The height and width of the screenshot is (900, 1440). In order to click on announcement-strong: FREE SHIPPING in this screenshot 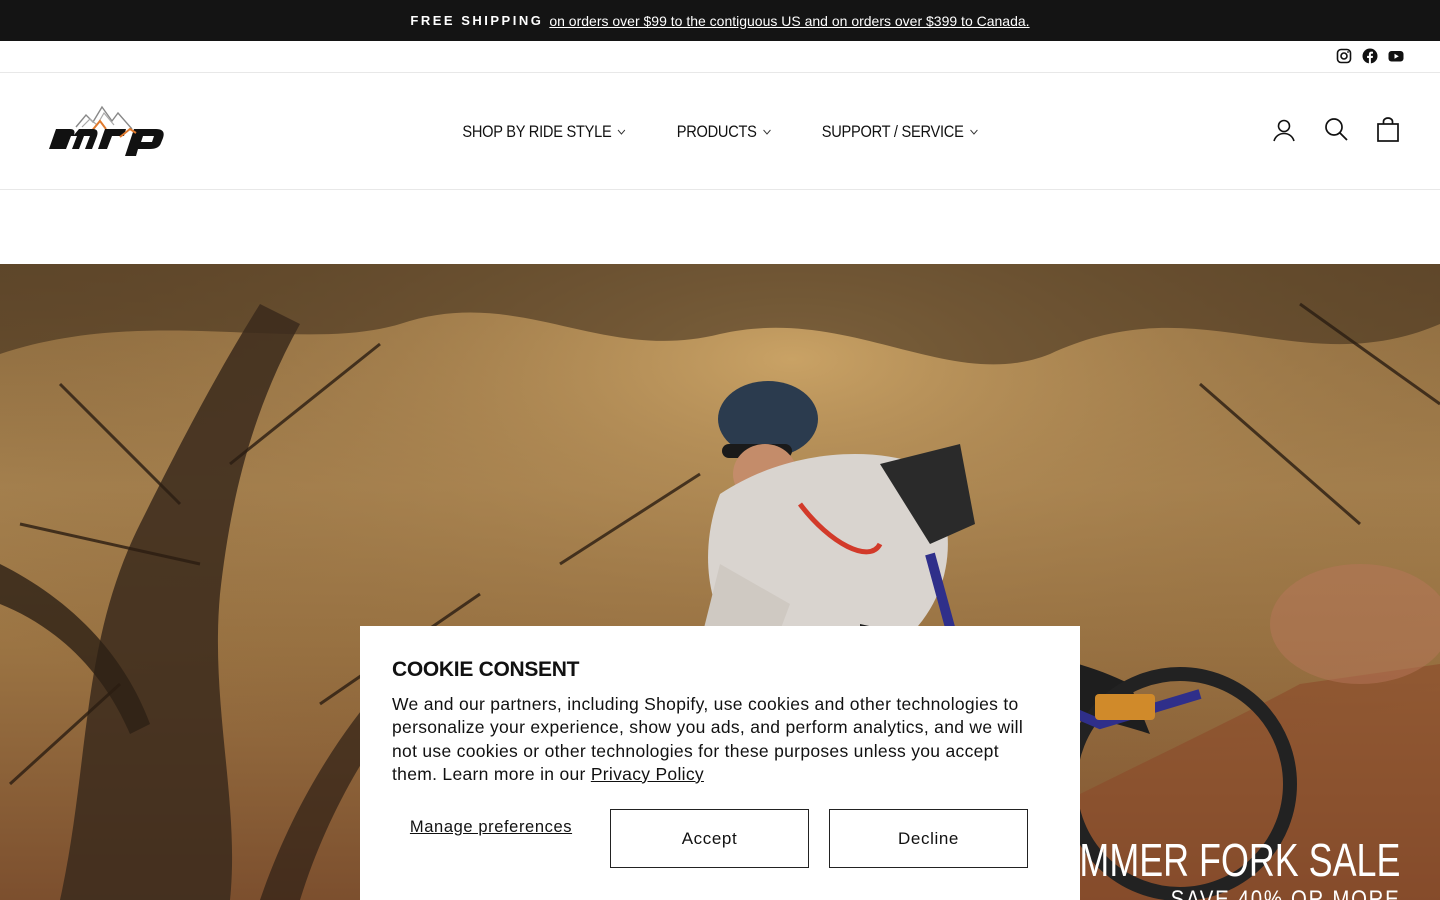, I will do `click(477, 20)`.